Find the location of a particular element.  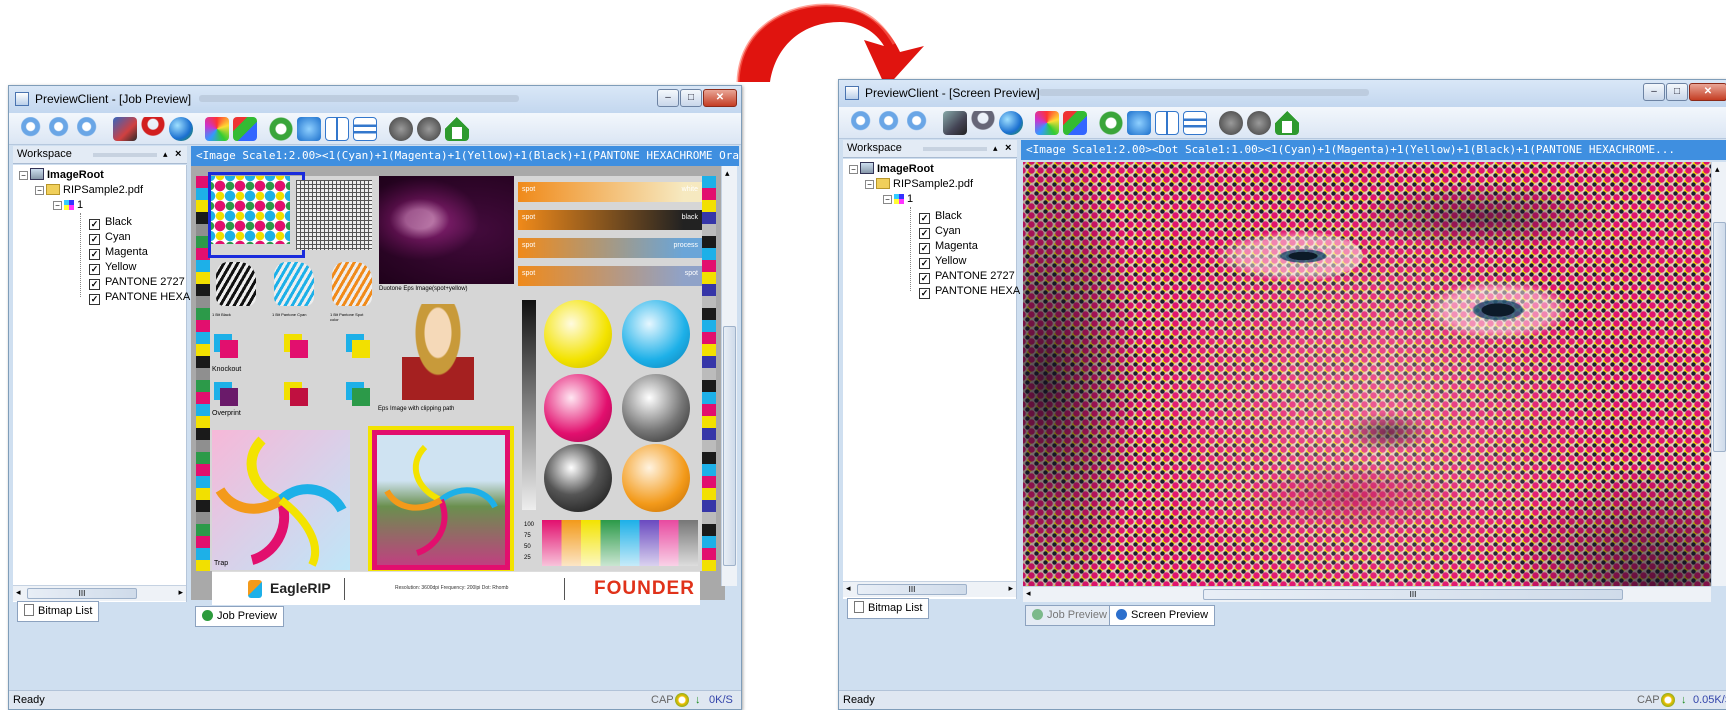

clipping-path-caption: Eps Image with clipping path is located at coordinates (416, 409).